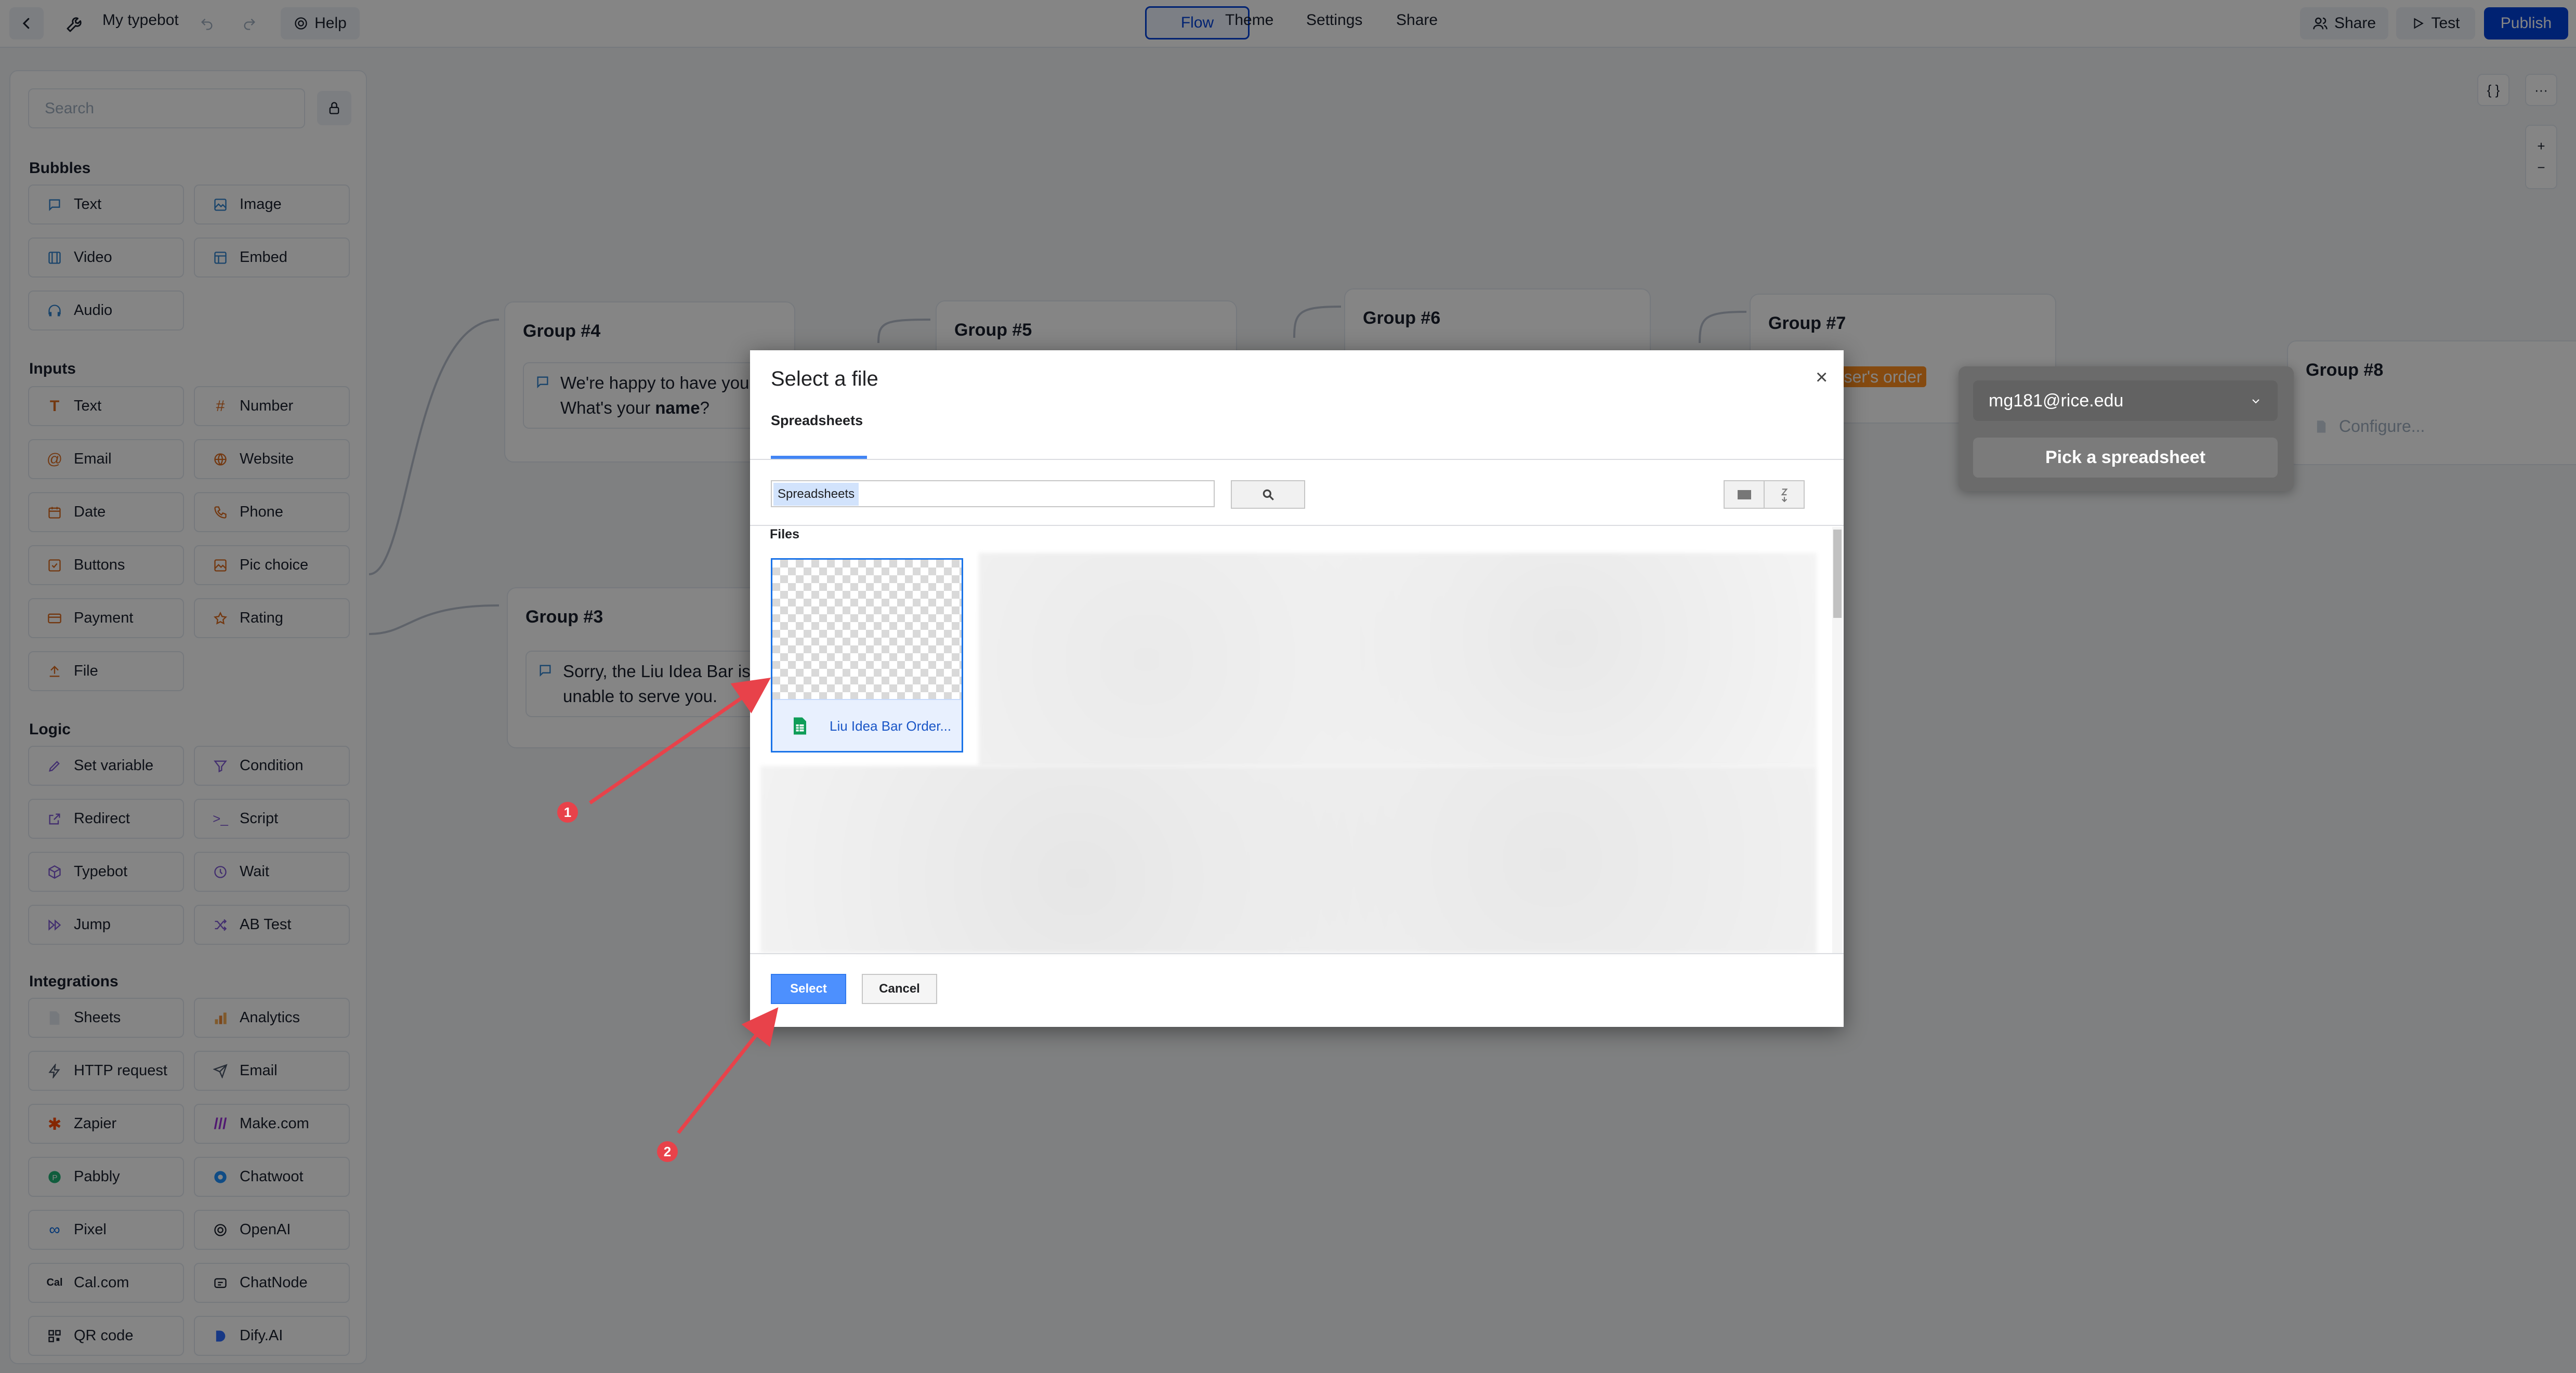  Describe the element at coordinates (567, 812) in the screenshot. I see `annotation-marker-1: 1` at that location.